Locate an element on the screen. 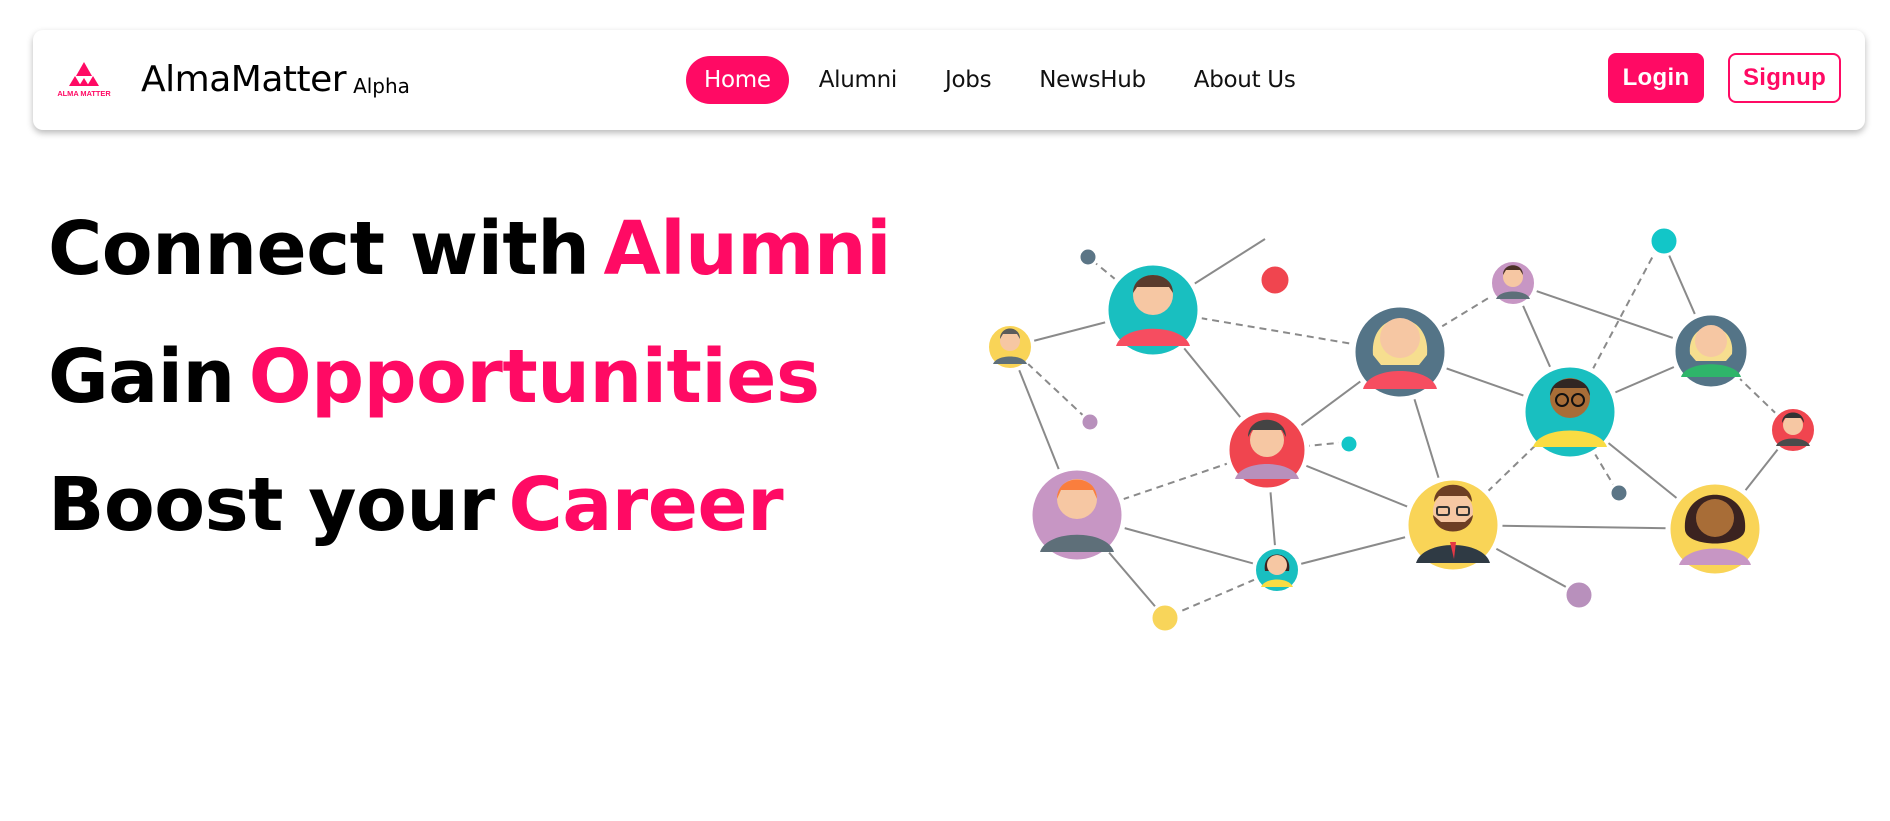 The height and width of the screenshot is (821, 1890). avatar-small-yellow is located at coordinates (1010, 347).